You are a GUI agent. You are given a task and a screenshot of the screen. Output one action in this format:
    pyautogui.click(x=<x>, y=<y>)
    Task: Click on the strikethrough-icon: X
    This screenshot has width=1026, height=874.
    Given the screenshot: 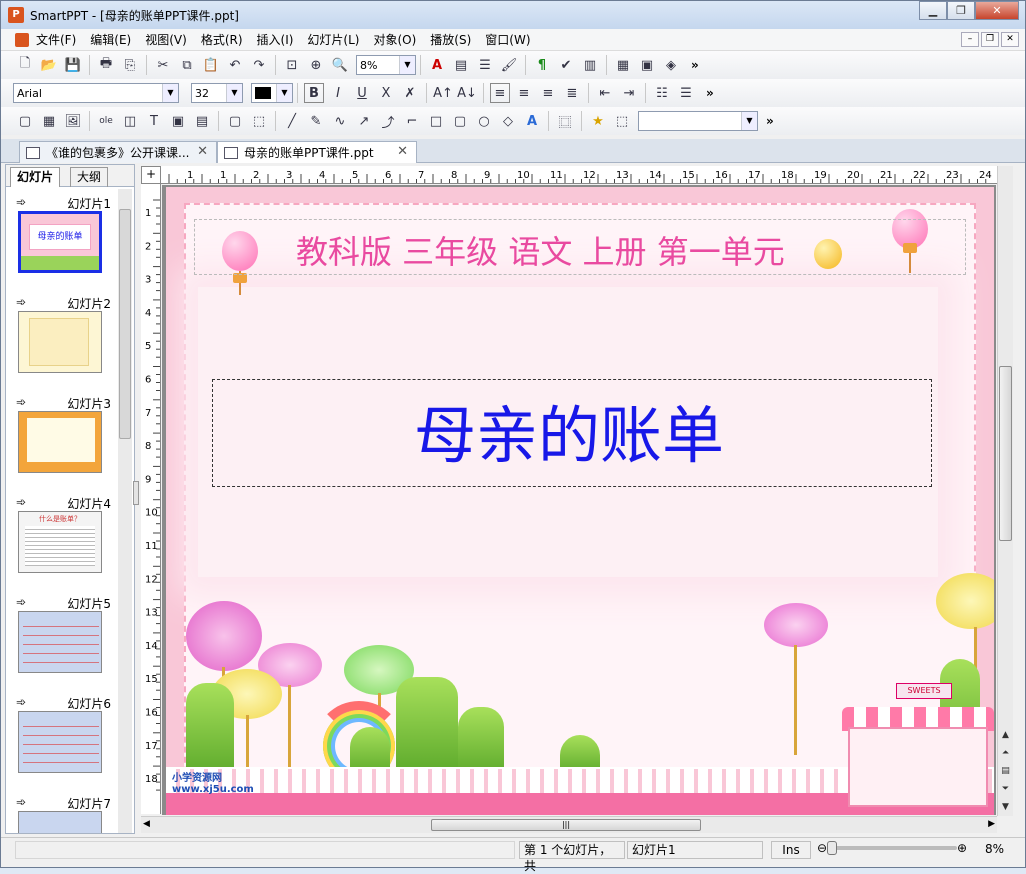 What is the action you would take?
    pyautogui.click(x=386, y=93)
    